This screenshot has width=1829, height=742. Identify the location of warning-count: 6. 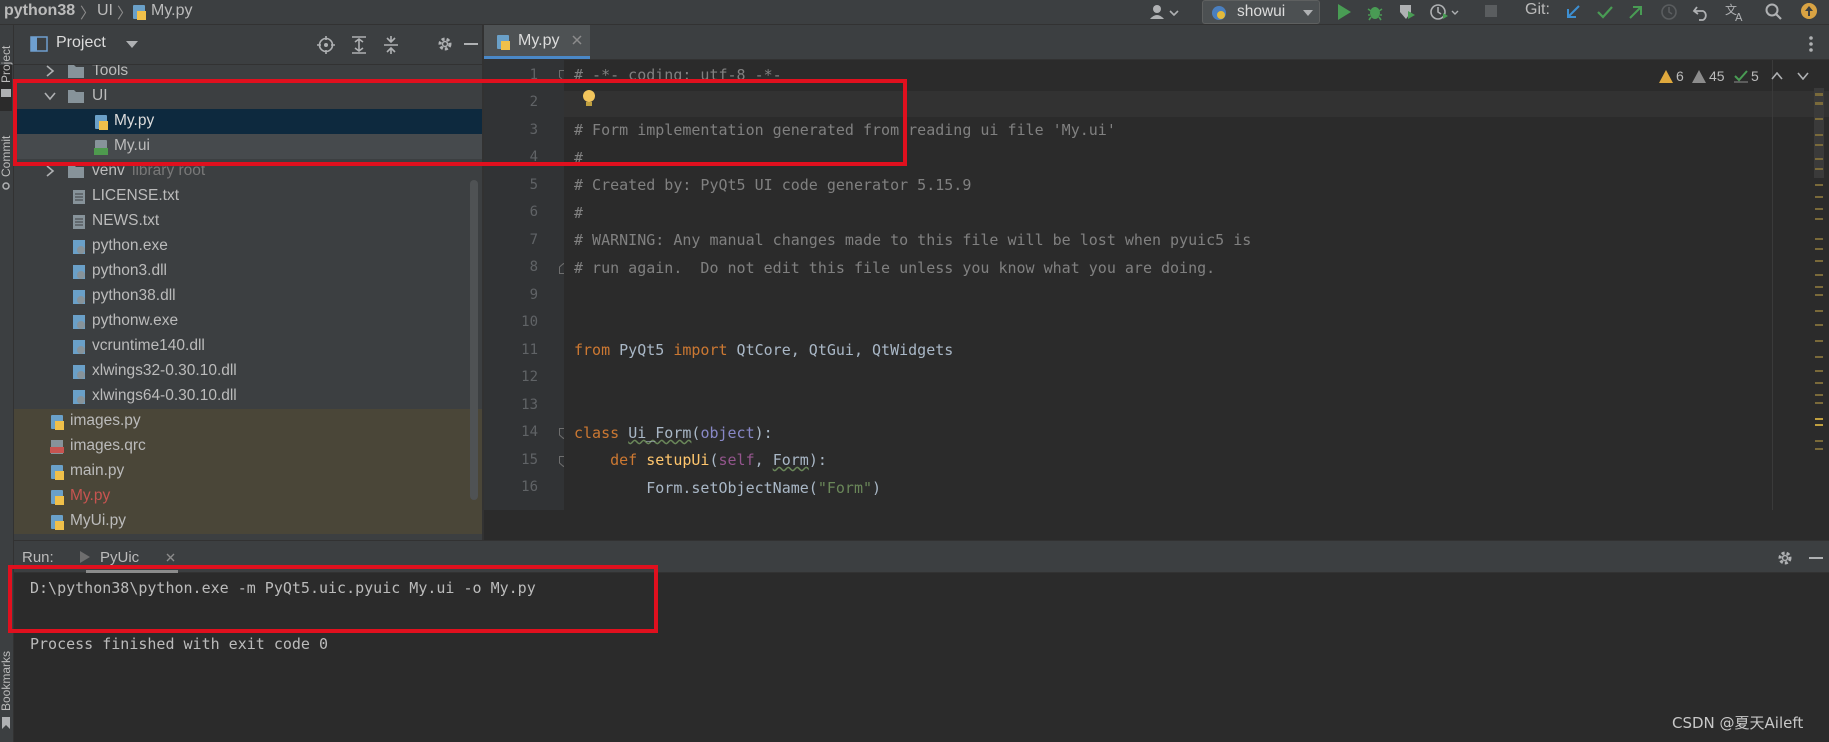
(1680, 76).